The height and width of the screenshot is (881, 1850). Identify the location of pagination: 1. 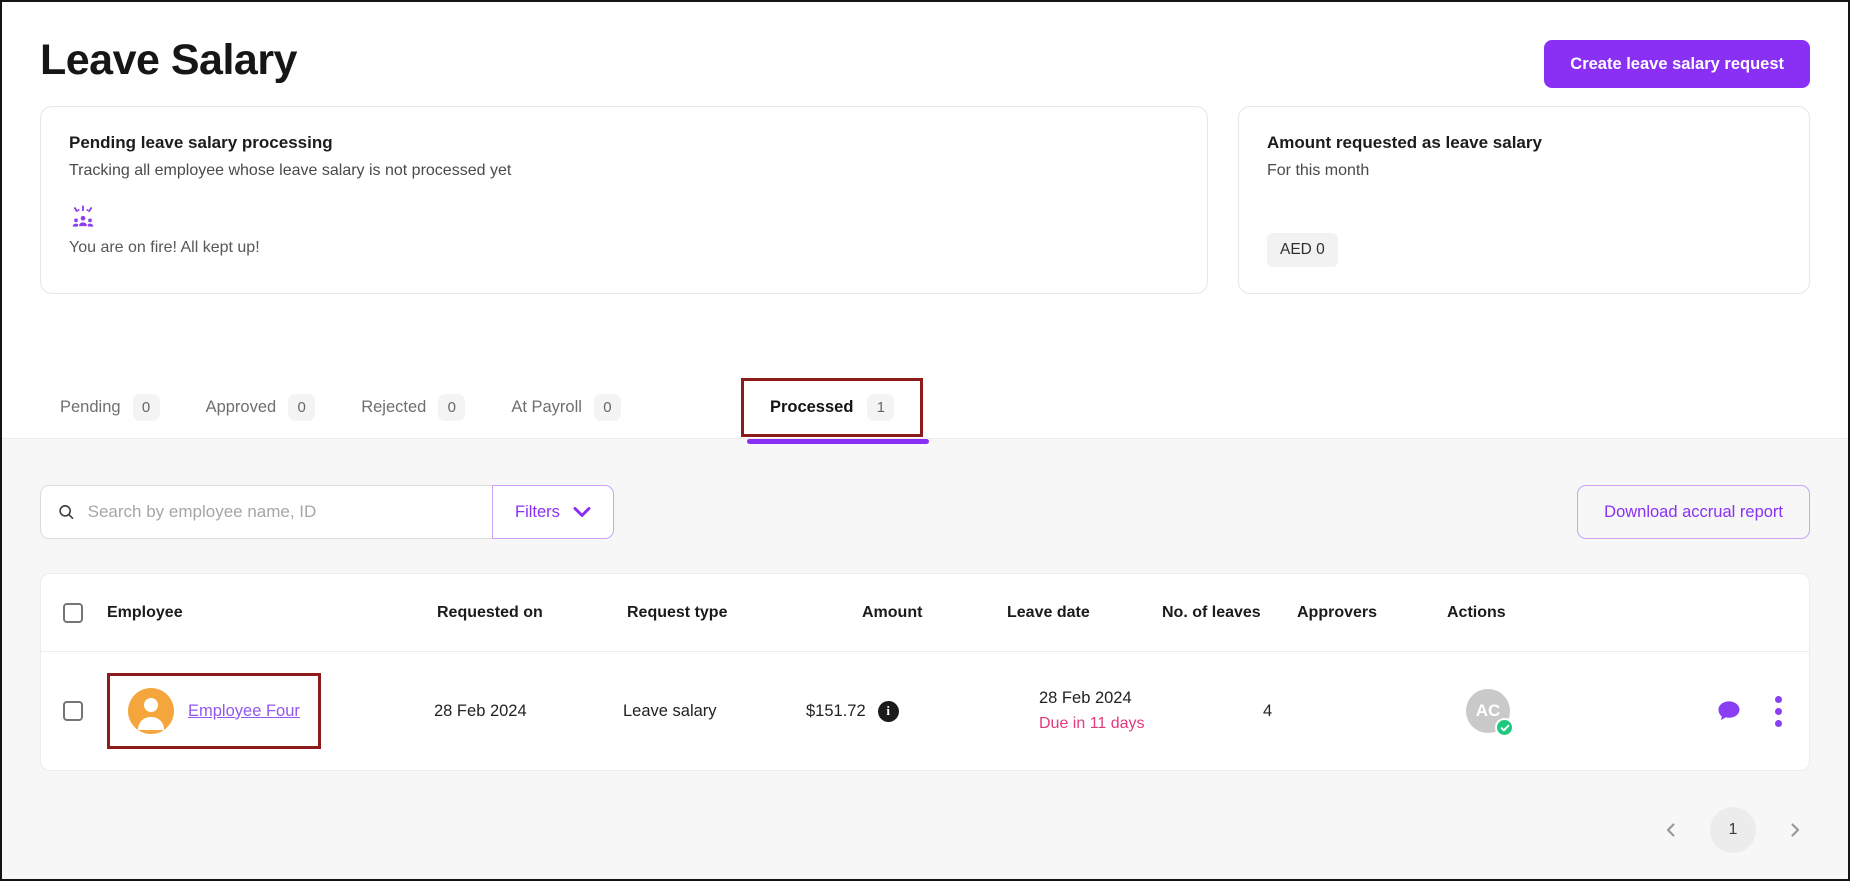
(925, 830).